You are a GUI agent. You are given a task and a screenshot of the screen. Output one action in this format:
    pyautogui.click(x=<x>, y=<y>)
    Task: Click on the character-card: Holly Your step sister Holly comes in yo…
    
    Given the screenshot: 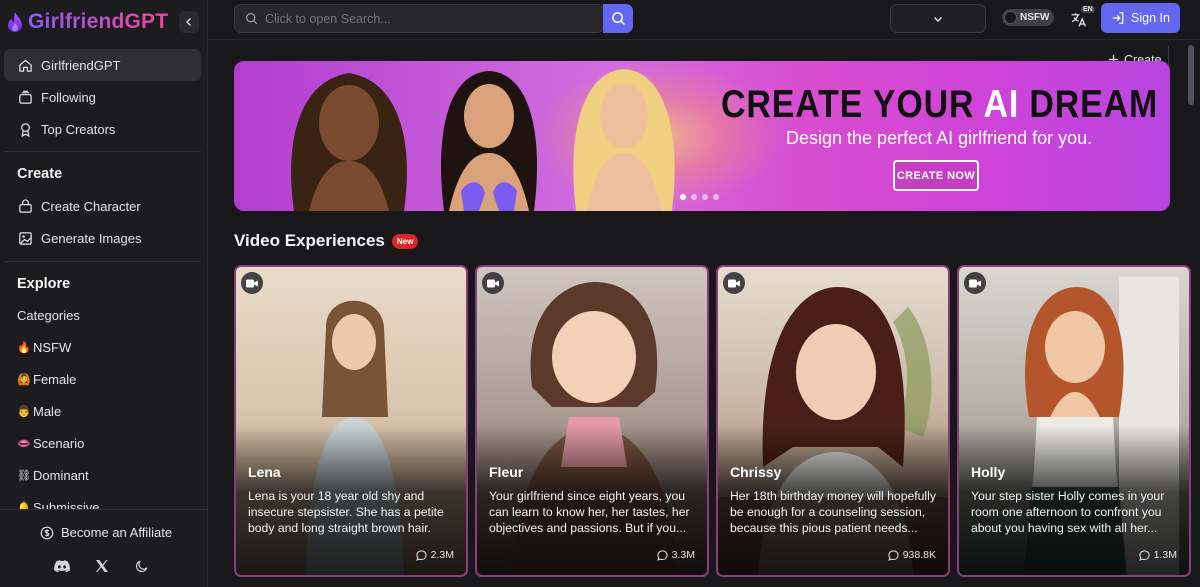 What is the action you would take?
    pyautogui.click(x=1074, y=421)
    